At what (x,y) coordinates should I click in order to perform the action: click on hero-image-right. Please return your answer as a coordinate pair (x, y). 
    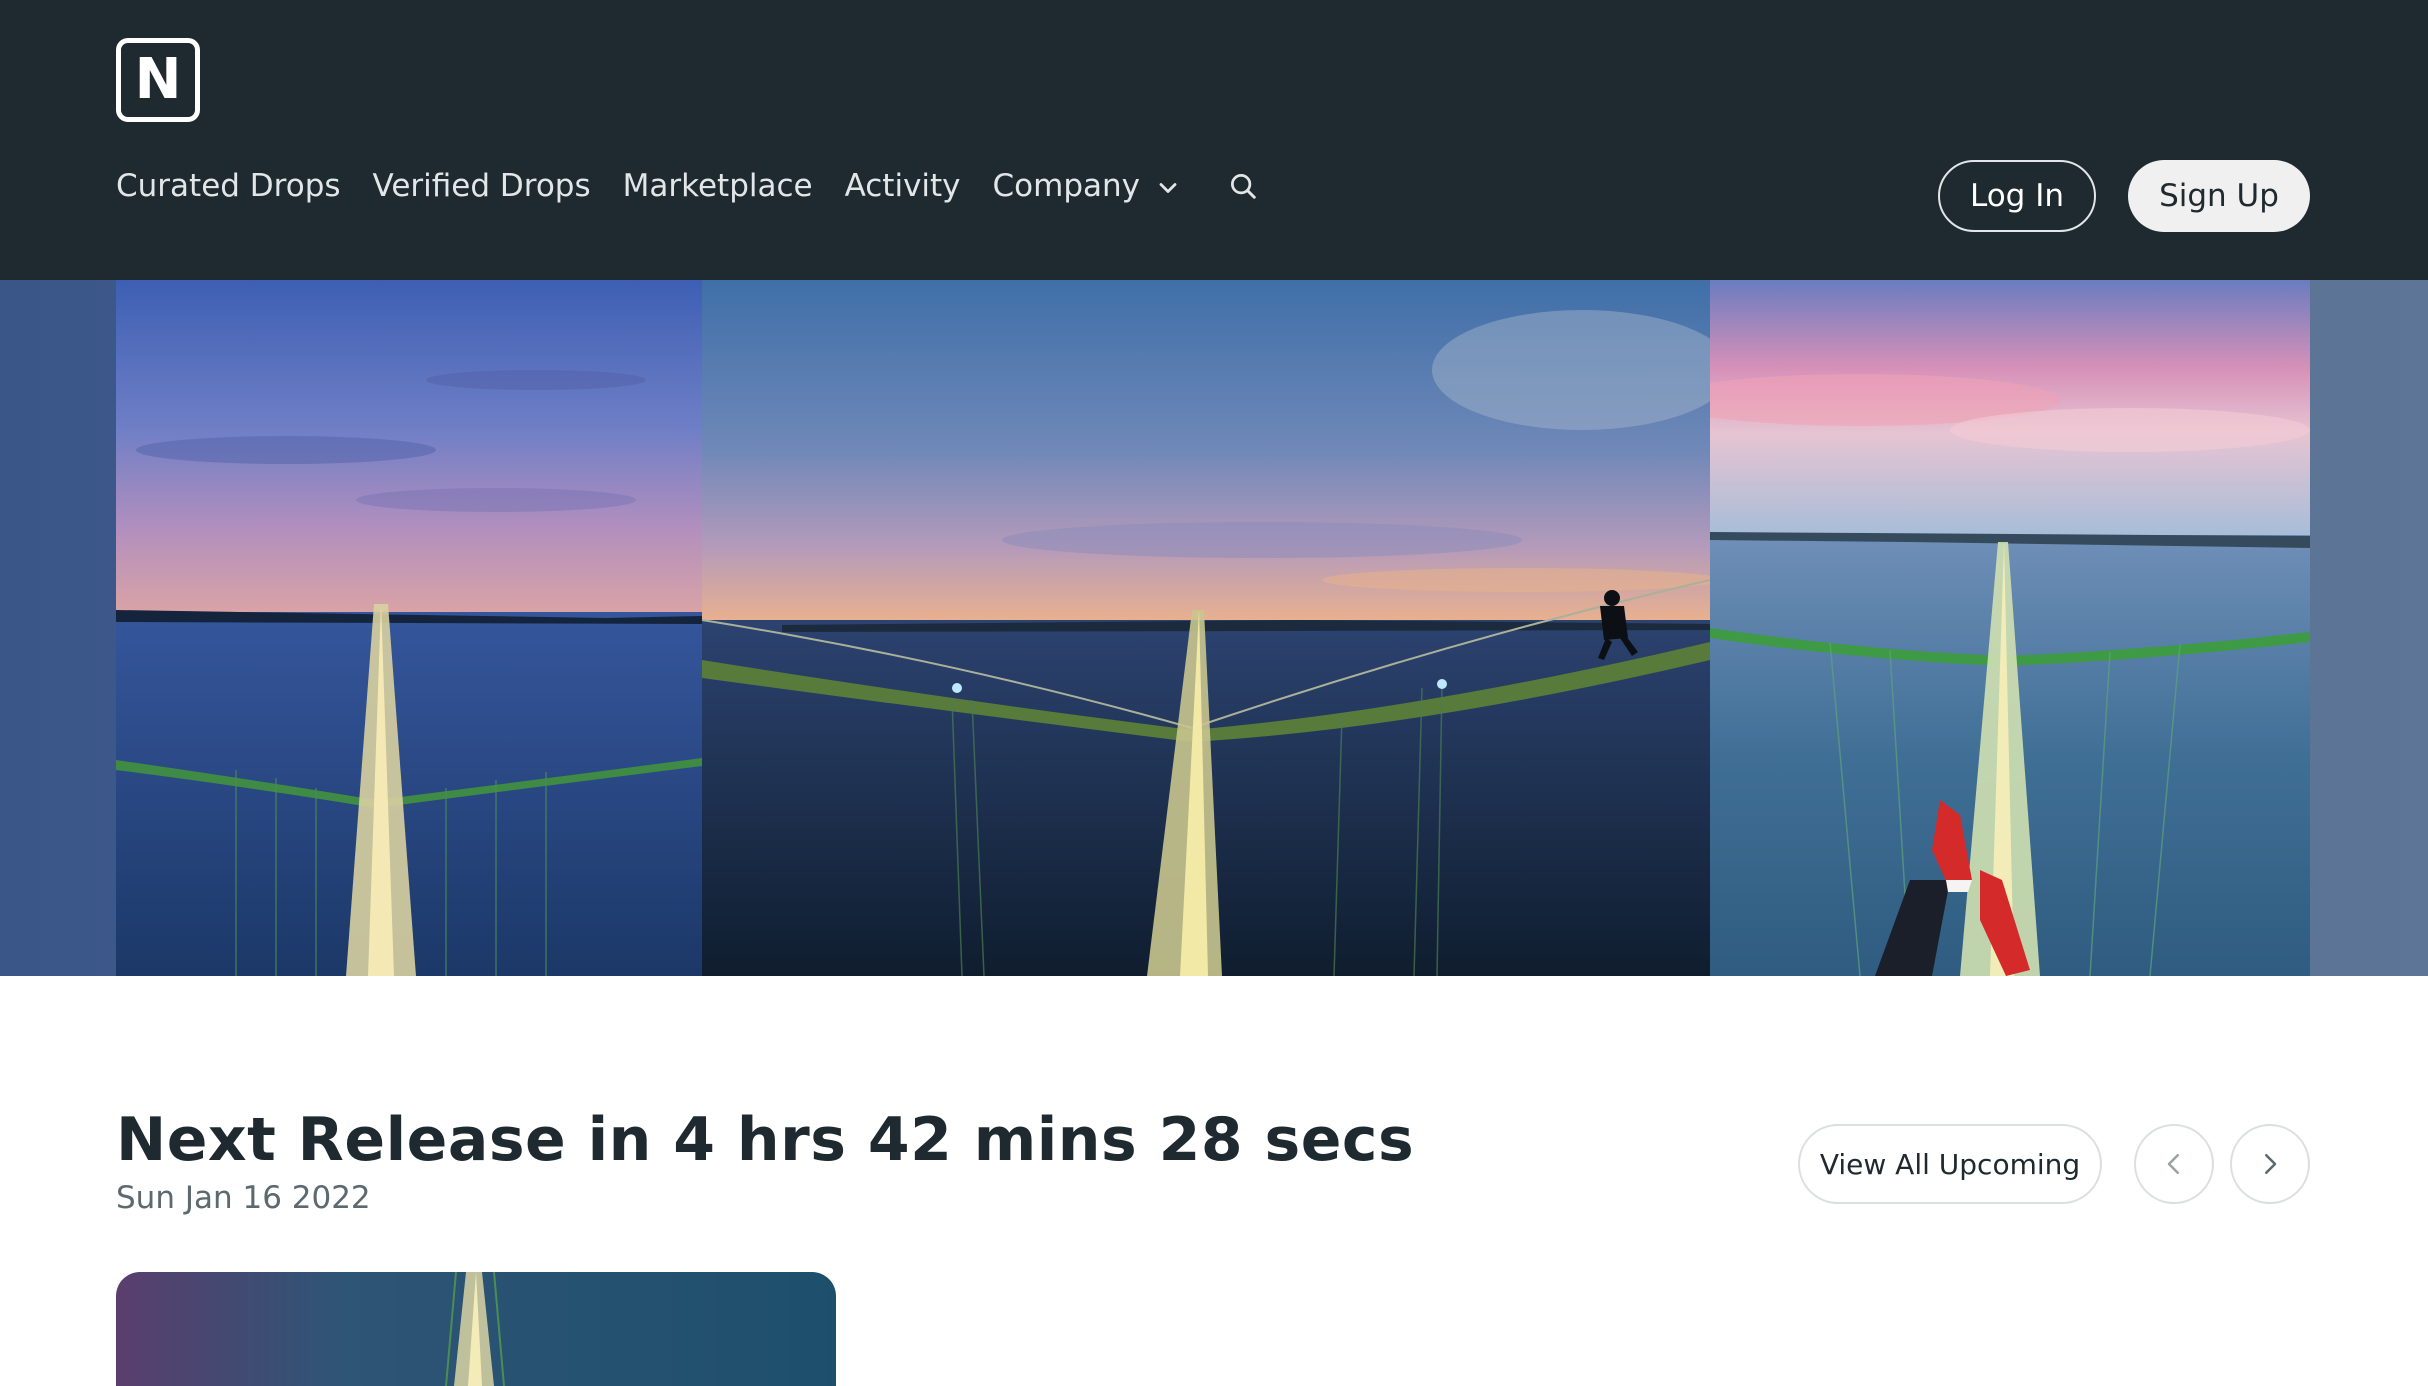
    Looking at the image, I should click on (2010, 628).